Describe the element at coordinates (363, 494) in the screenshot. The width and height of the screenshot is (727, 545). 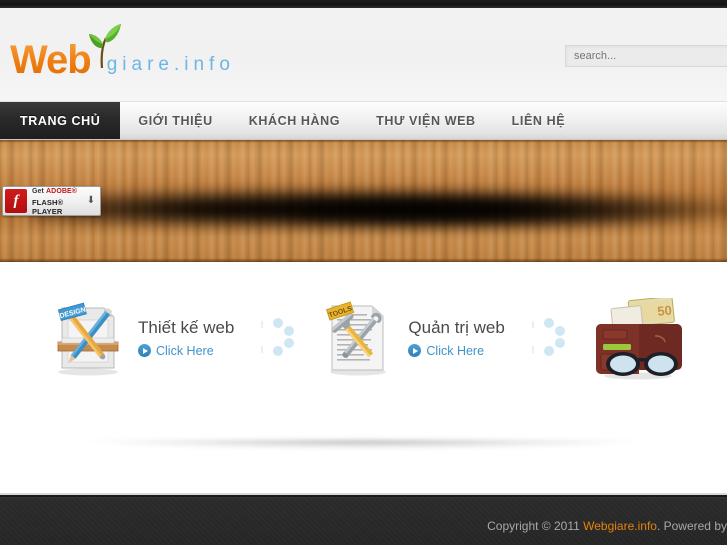
I see `footer-top-line` at that location.